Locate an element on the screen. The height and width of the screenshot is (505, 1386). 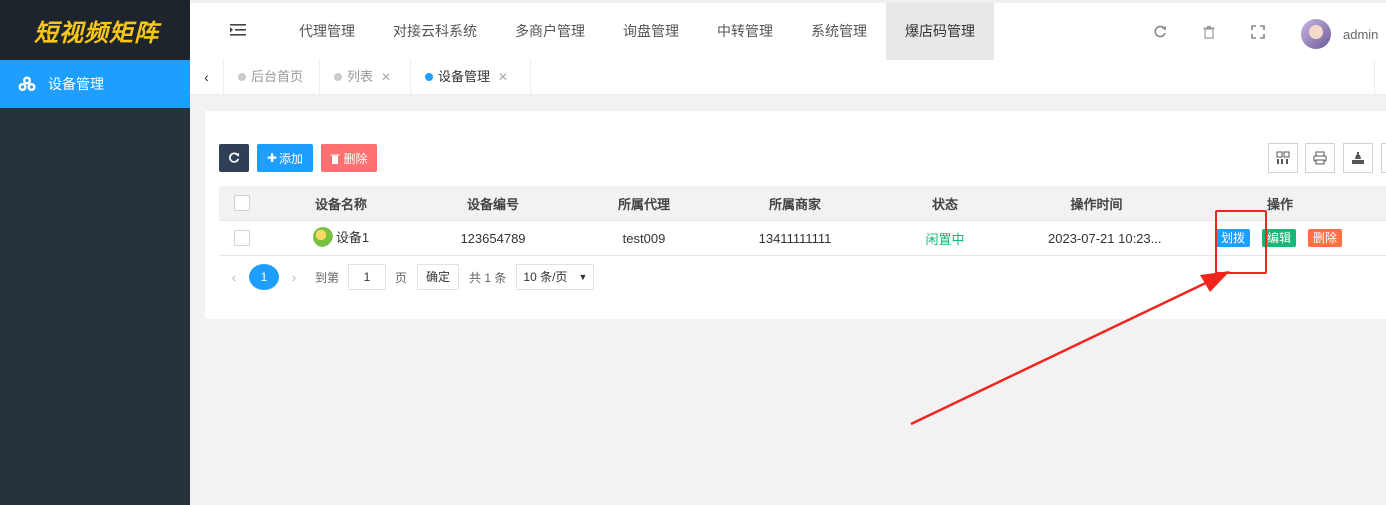
device-code: 123654789 is located at coordinates (493, 238).